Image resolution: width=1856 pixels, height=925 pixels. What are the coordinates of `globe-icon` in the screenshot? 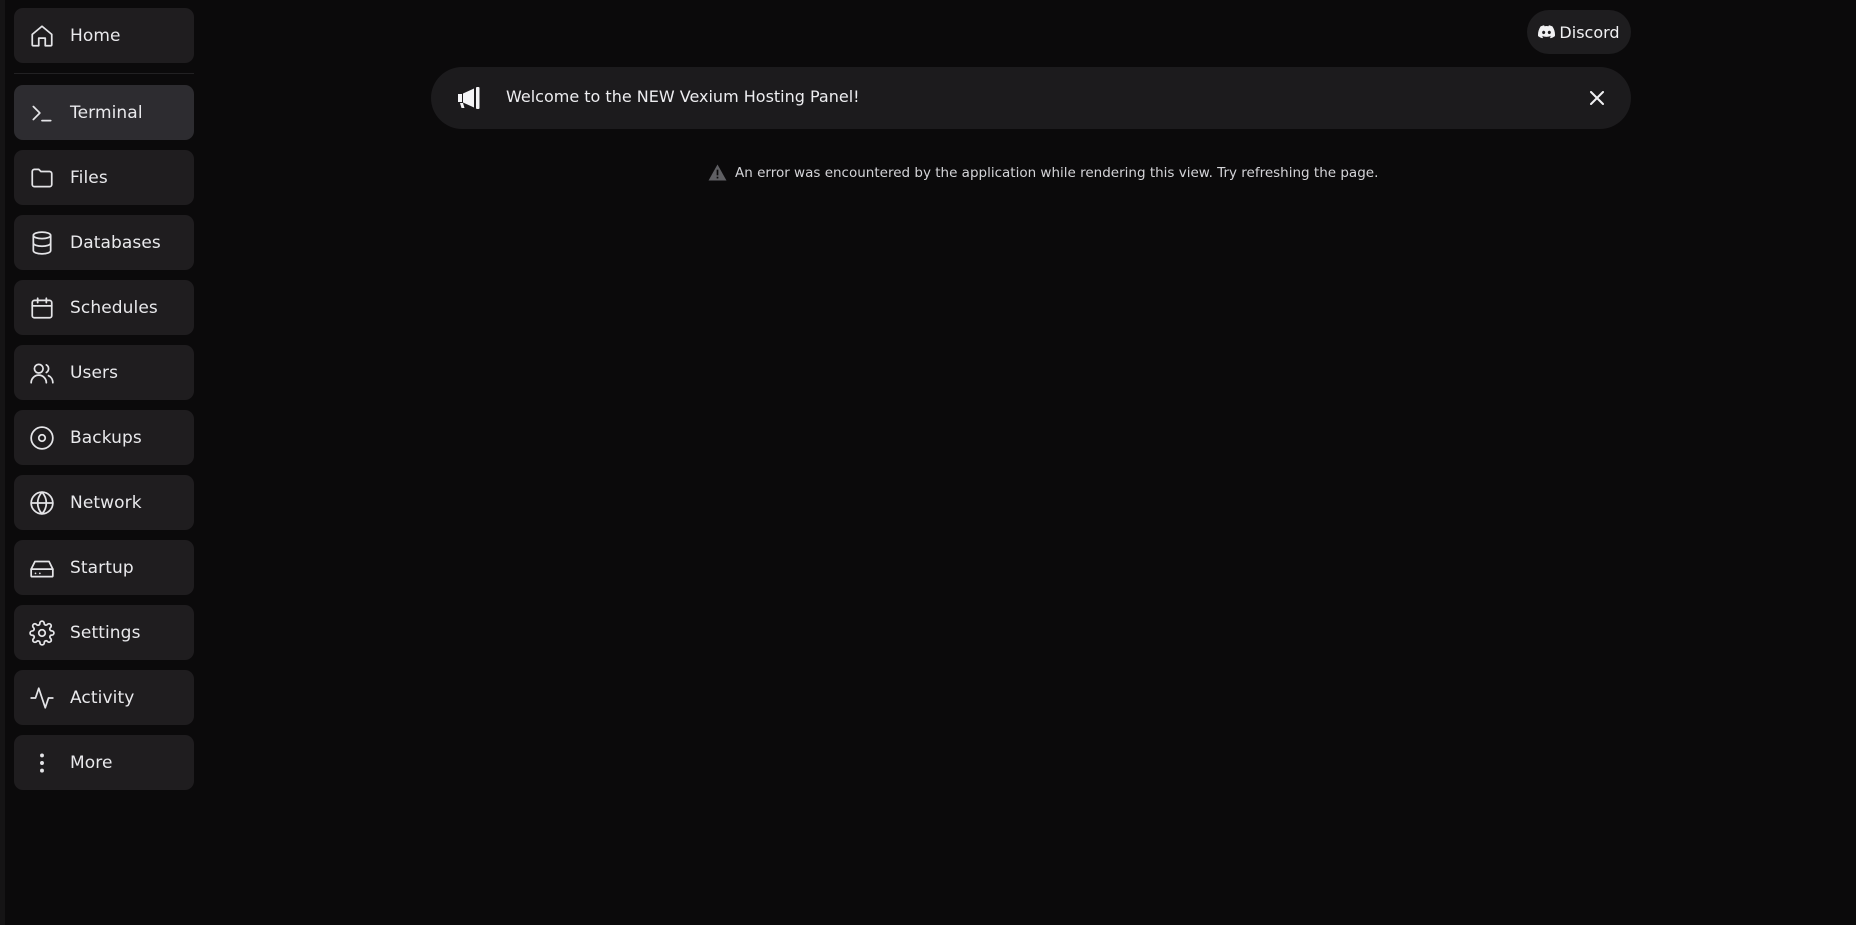 It's located at (42, 503).